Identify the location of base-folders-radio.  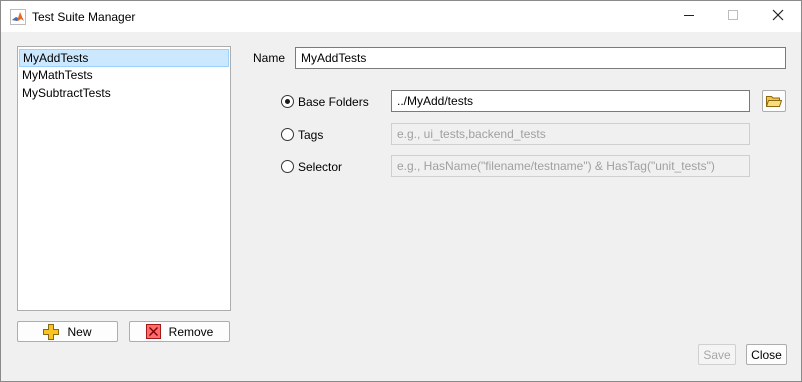
(287, 101).